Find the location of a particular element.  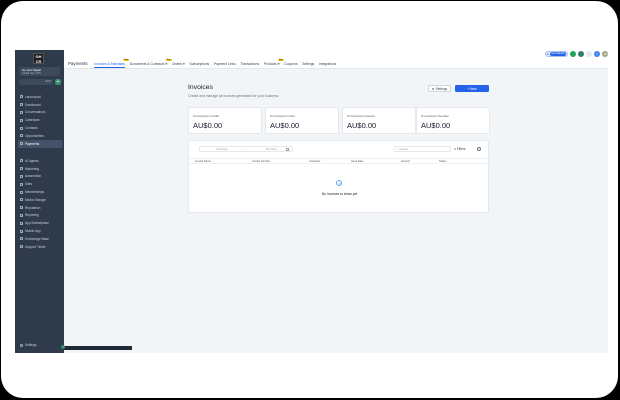

calendar-icon is located at coordinates (287, 150).